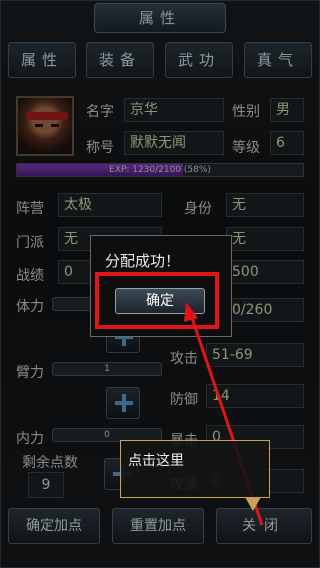 The image size is (320, 568). What do you see at coordinates (253, 504) in the screenshot?
I see `hint-bubble-tail` at bounding box center [253, 504].